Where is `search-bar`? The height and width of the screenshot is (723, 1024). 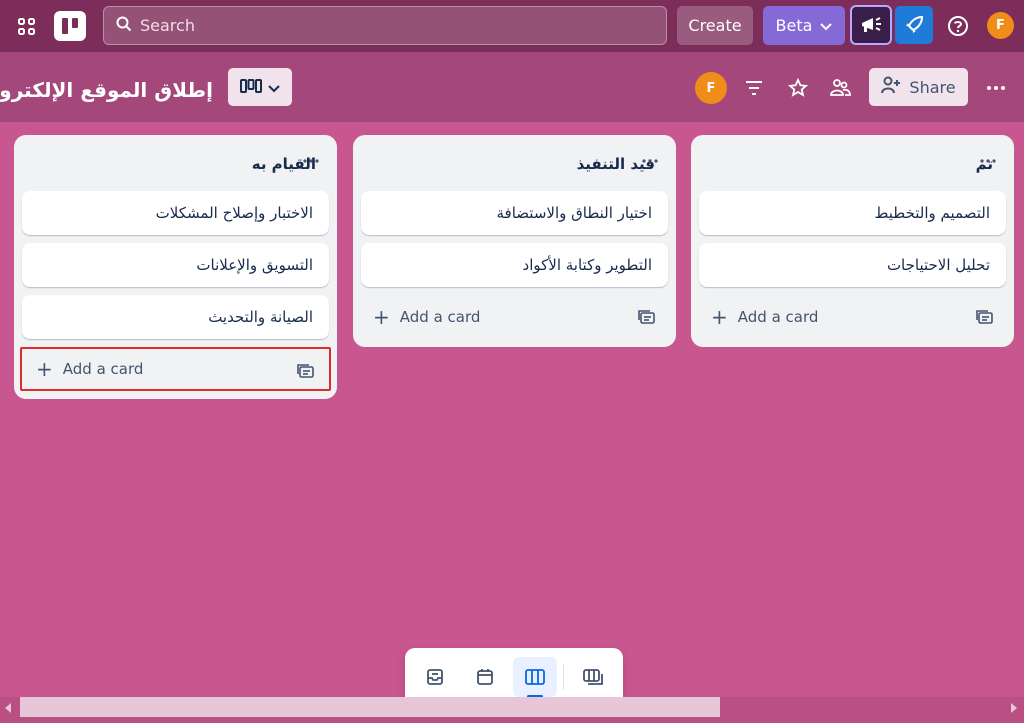 search-bar is located at coordinates (385, 25).